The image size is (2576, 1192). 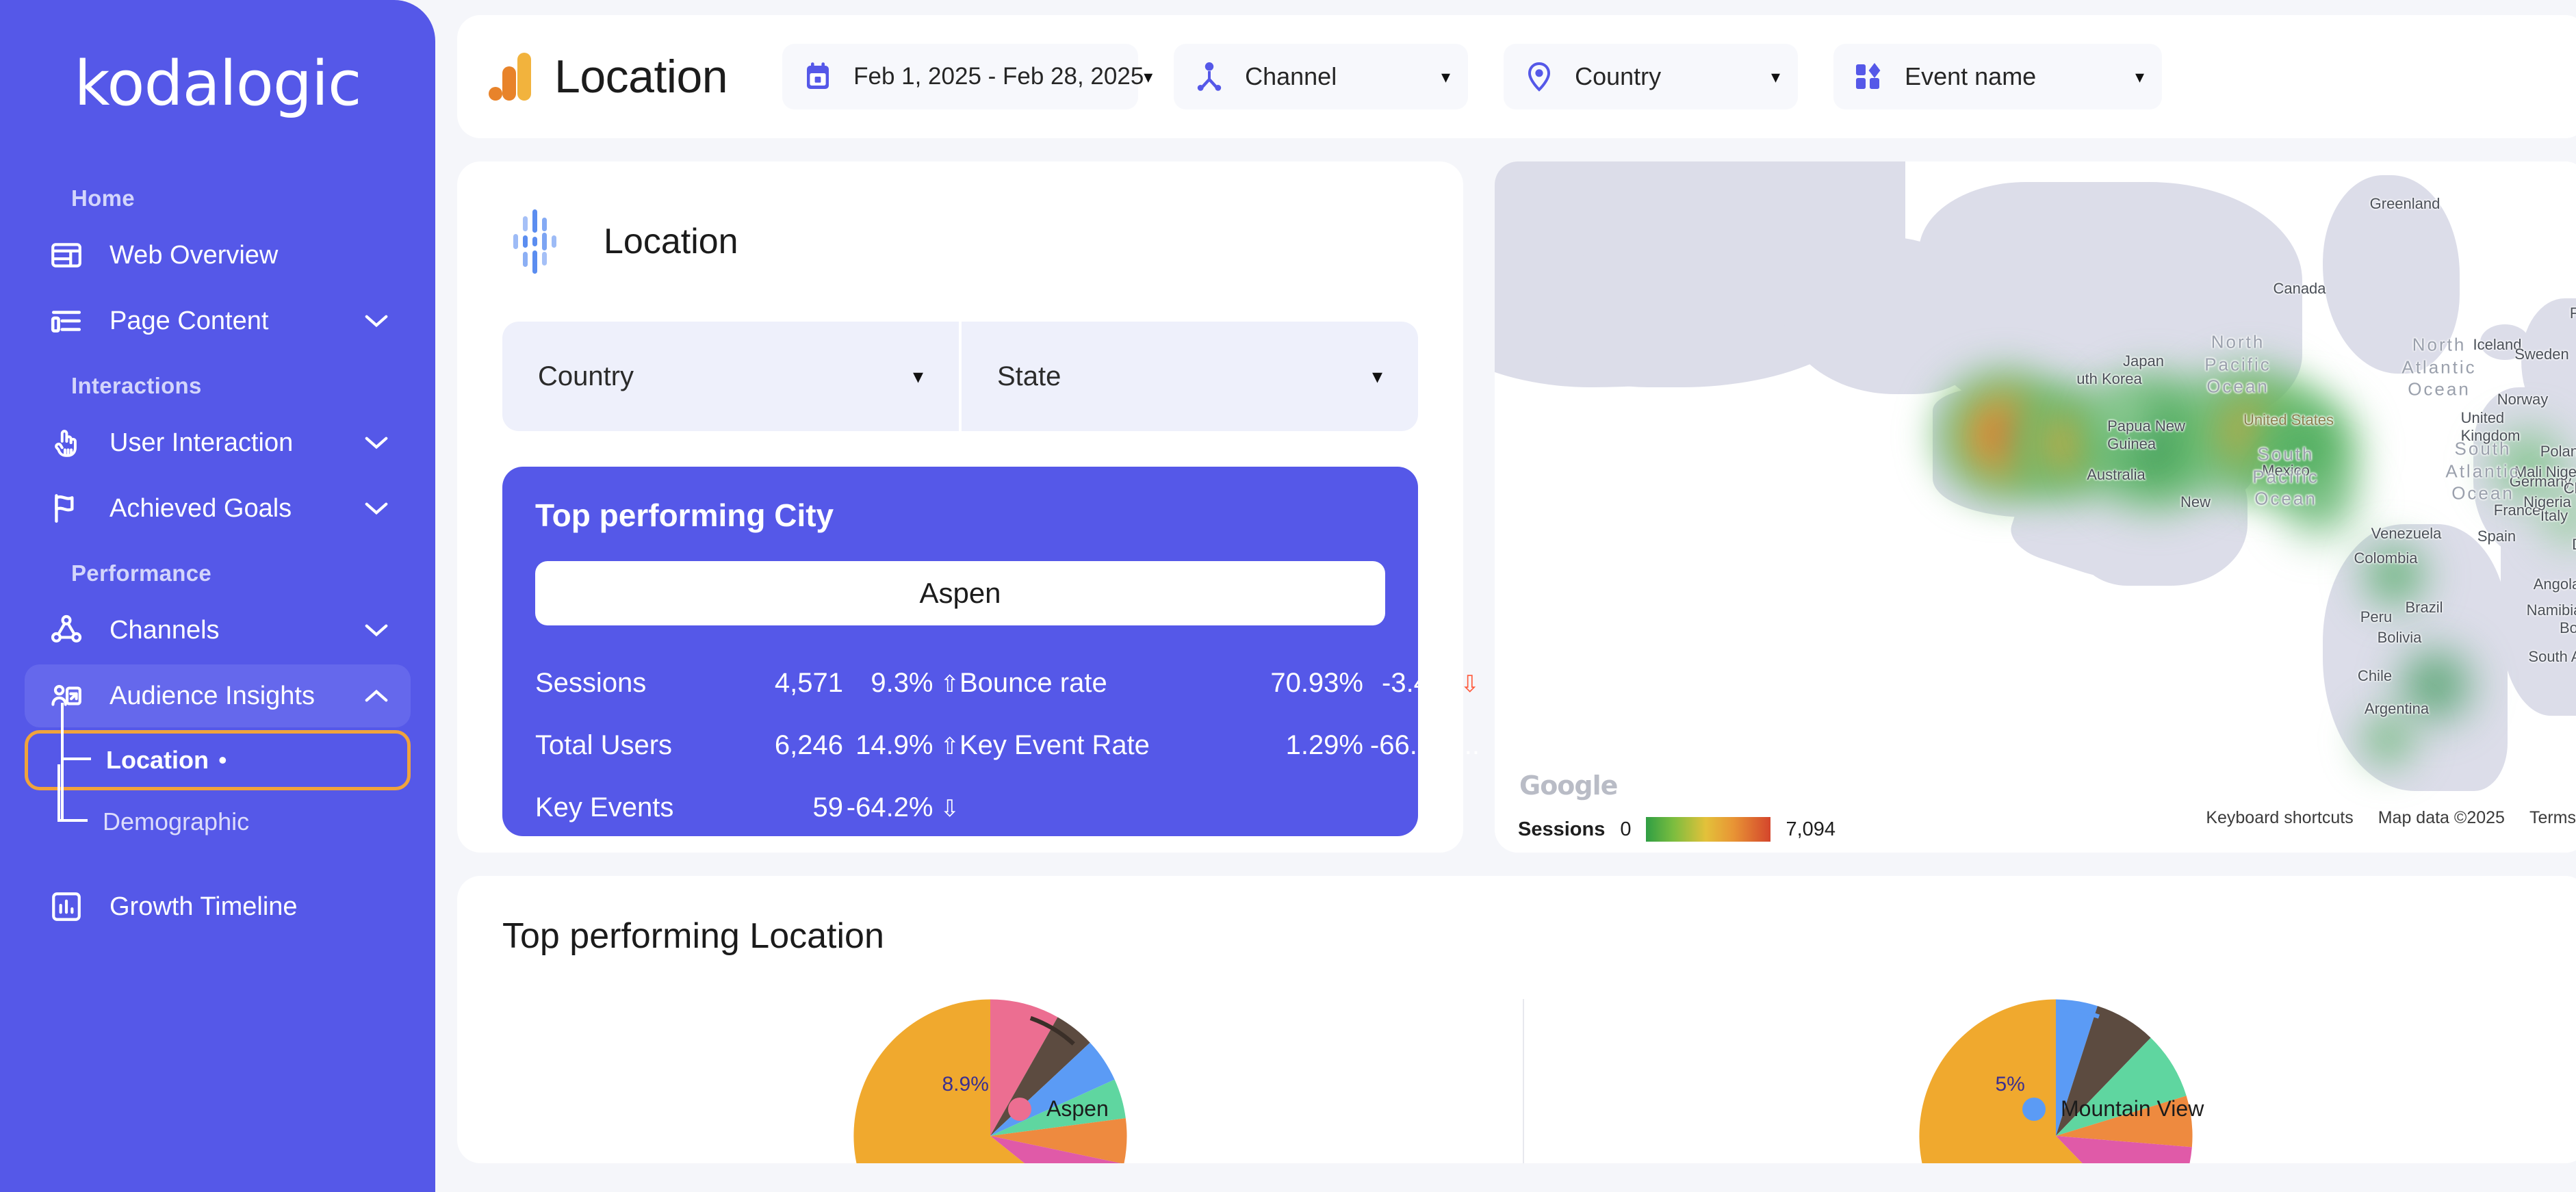 What do you see at coordinates (2547, 502) in the screenshot?
I see `map-label: Nigeria` at bounding box center [2547, 502].